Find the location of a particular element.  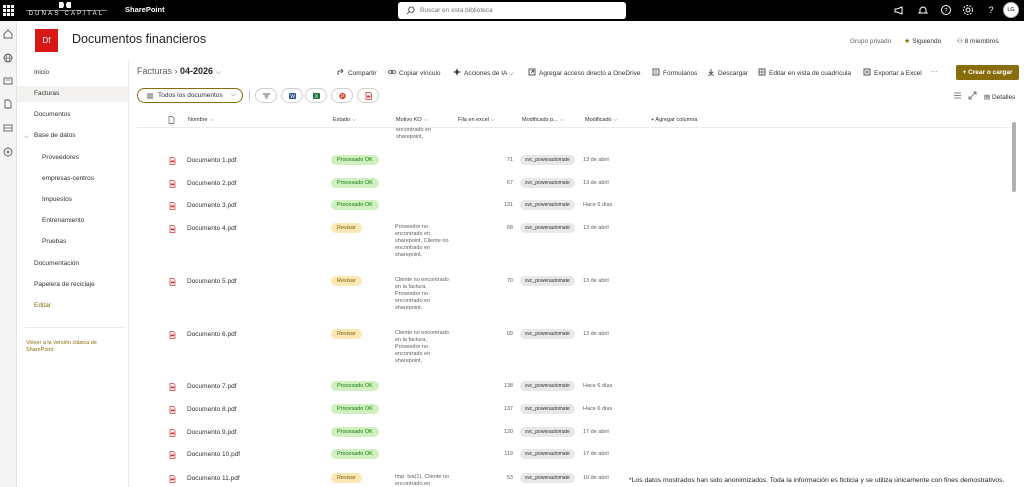

share-button: Compartir is located at coordinates (357, 72).